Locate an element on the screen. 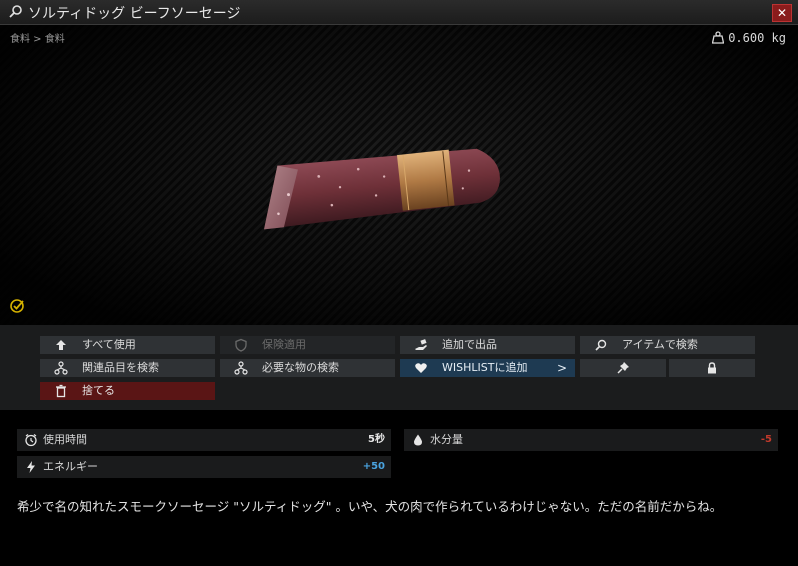 The width and height of the screenshot is (798, 566). sausage-image is located at coordinates (382, 189).